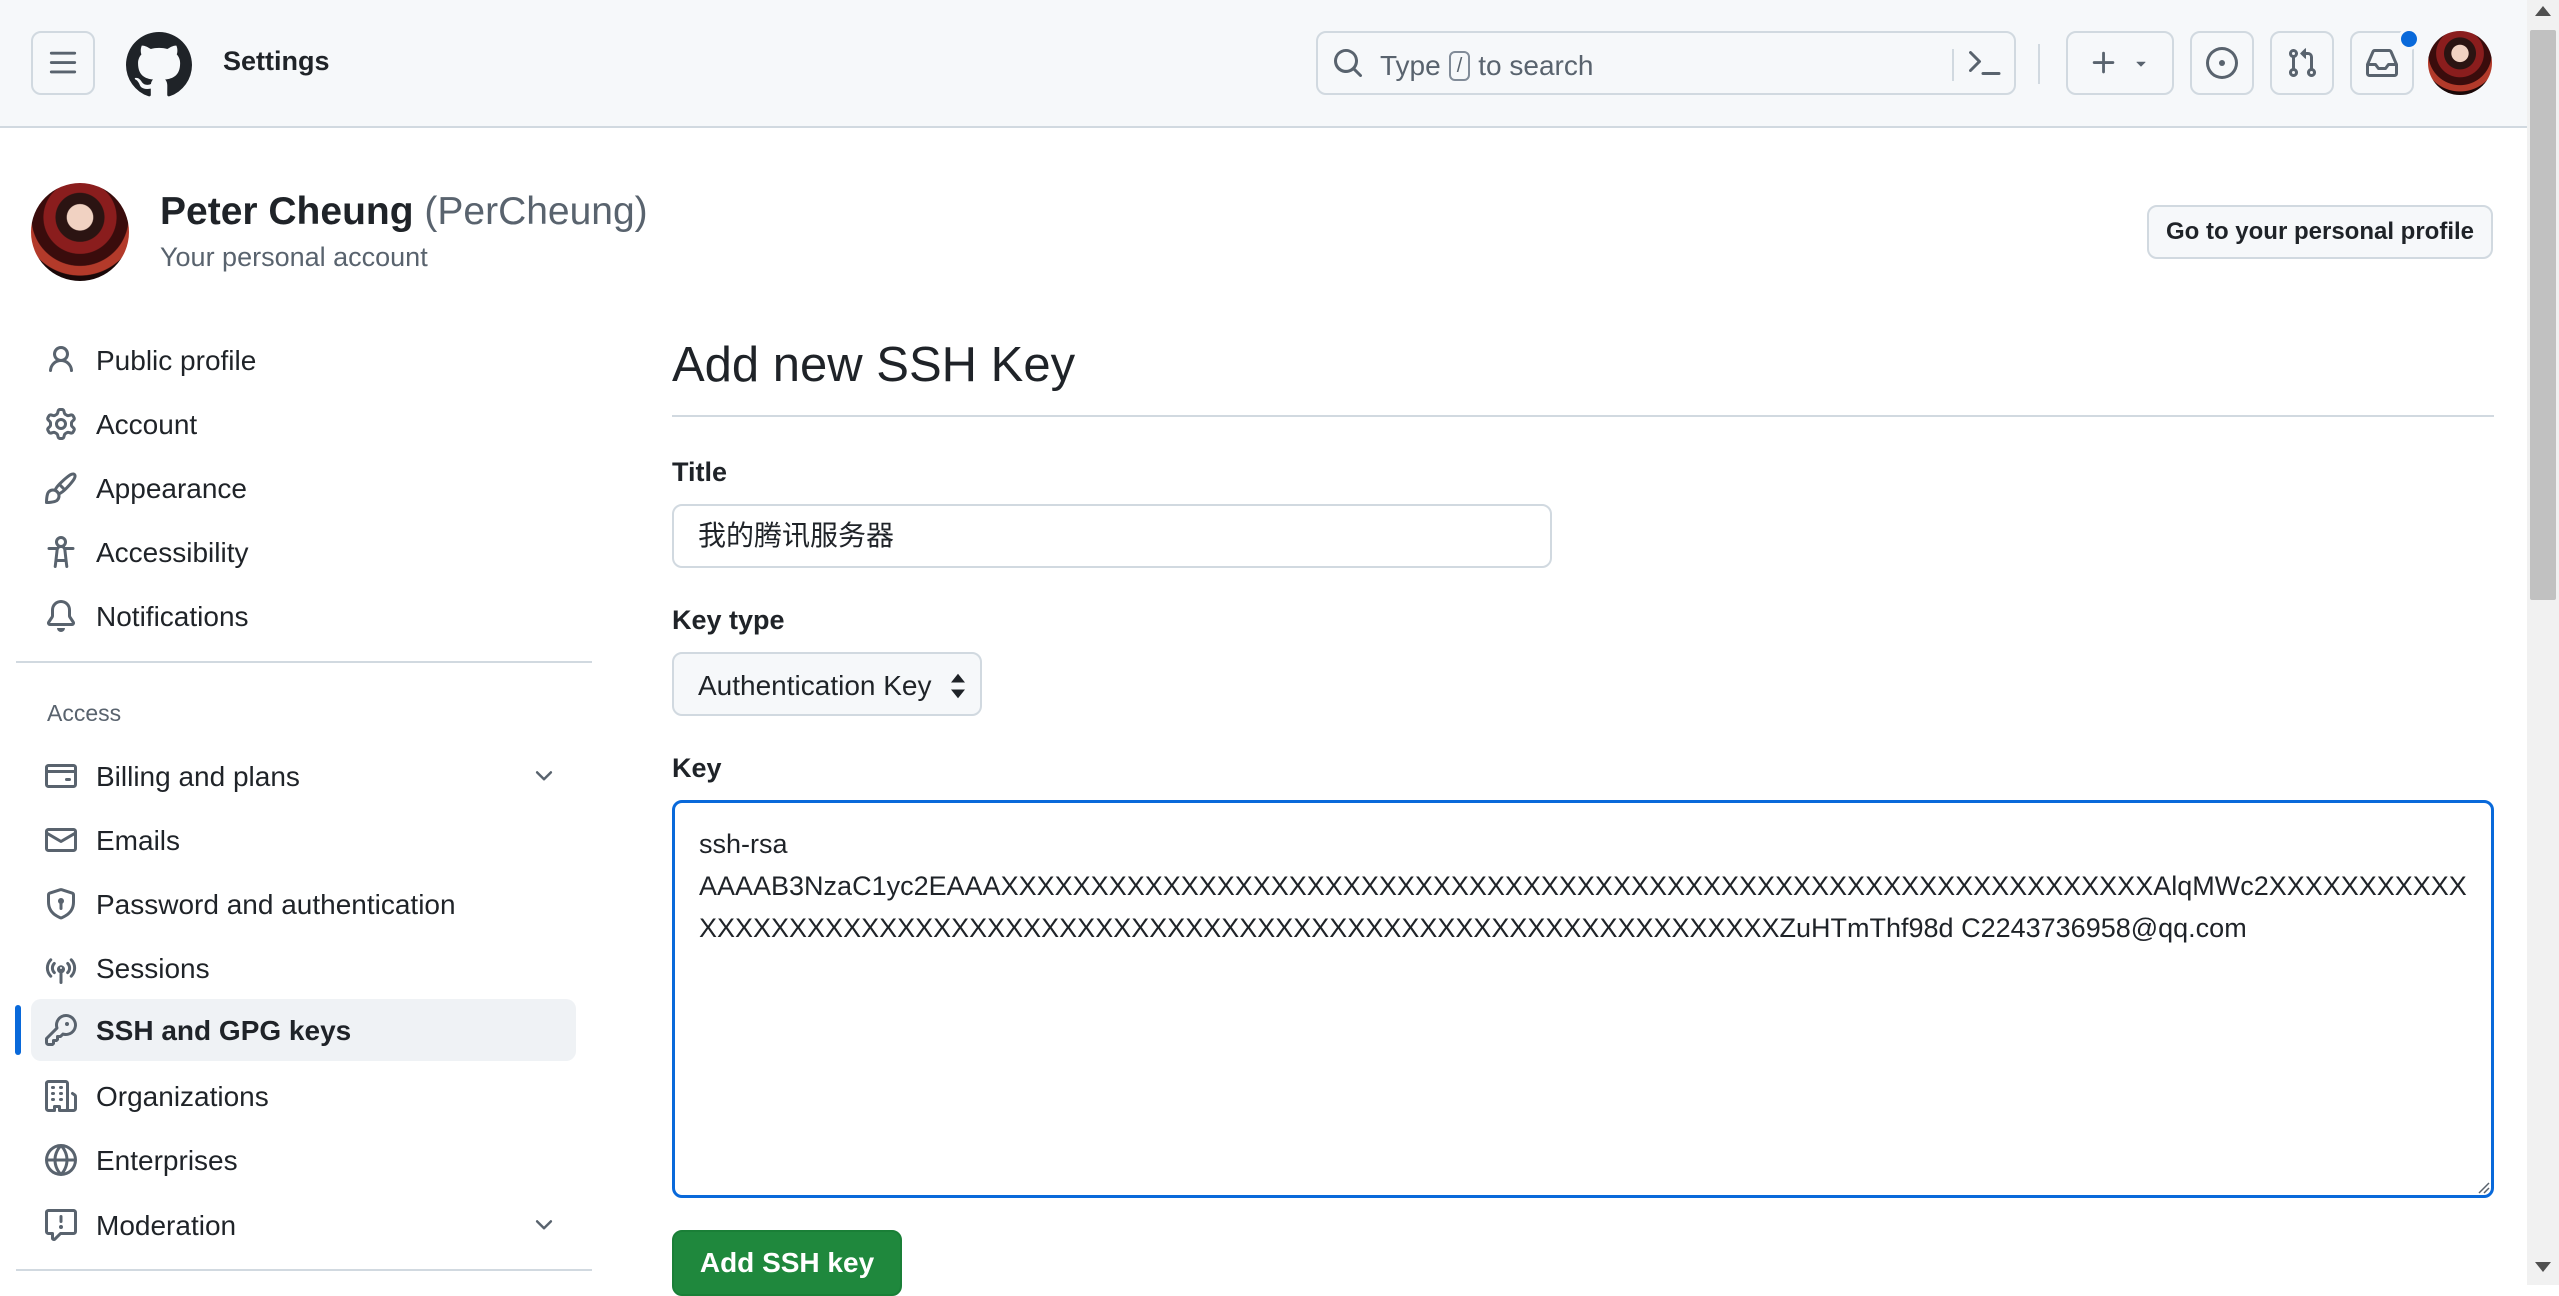 This screenshot has width=2559, height=1296. I want to click on sidebar-item-label: Account, so click(147, 424).